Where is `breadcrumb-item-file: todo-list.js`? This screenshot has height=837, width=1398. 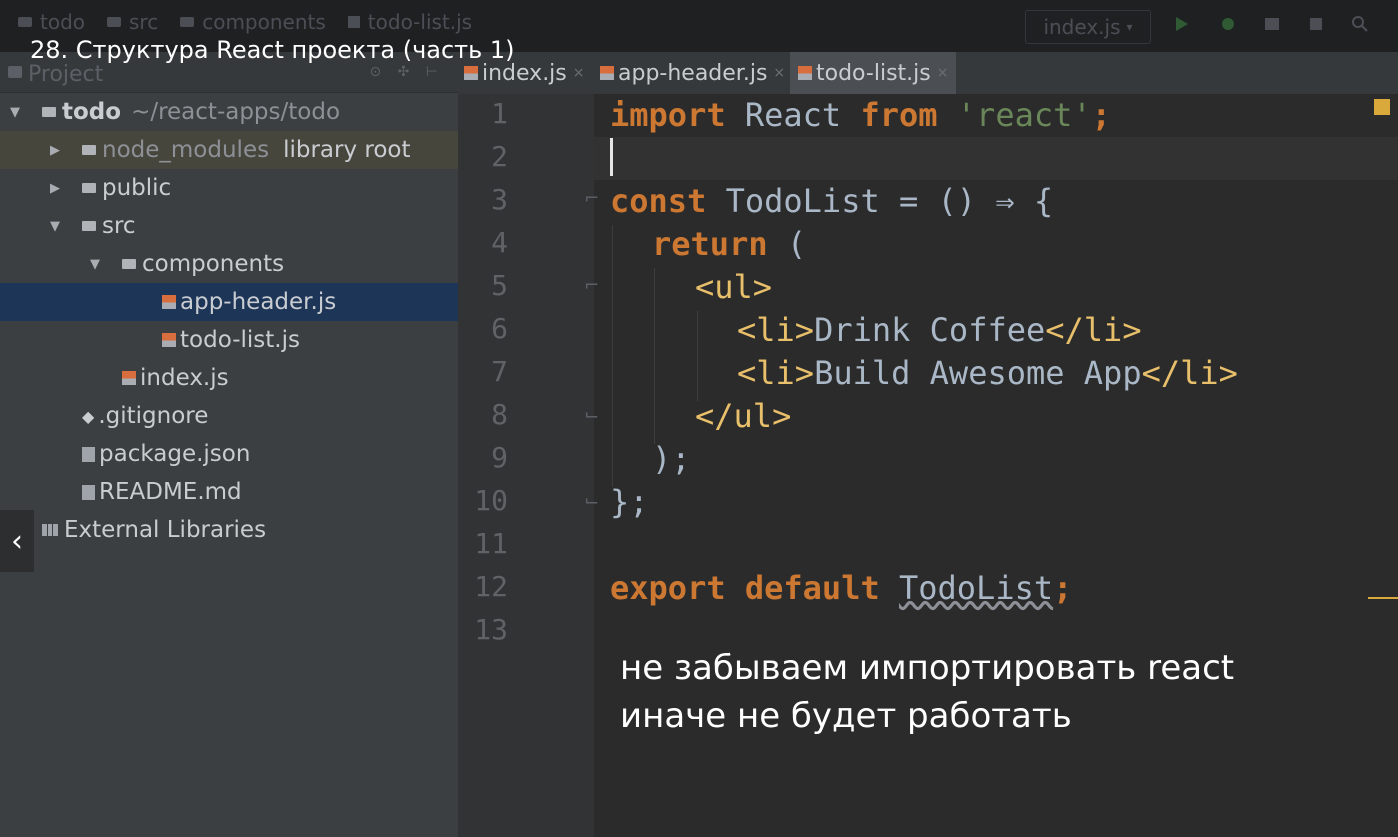 breadcrumb-item-file: todo-list.js is located at coordinates (409, 22).